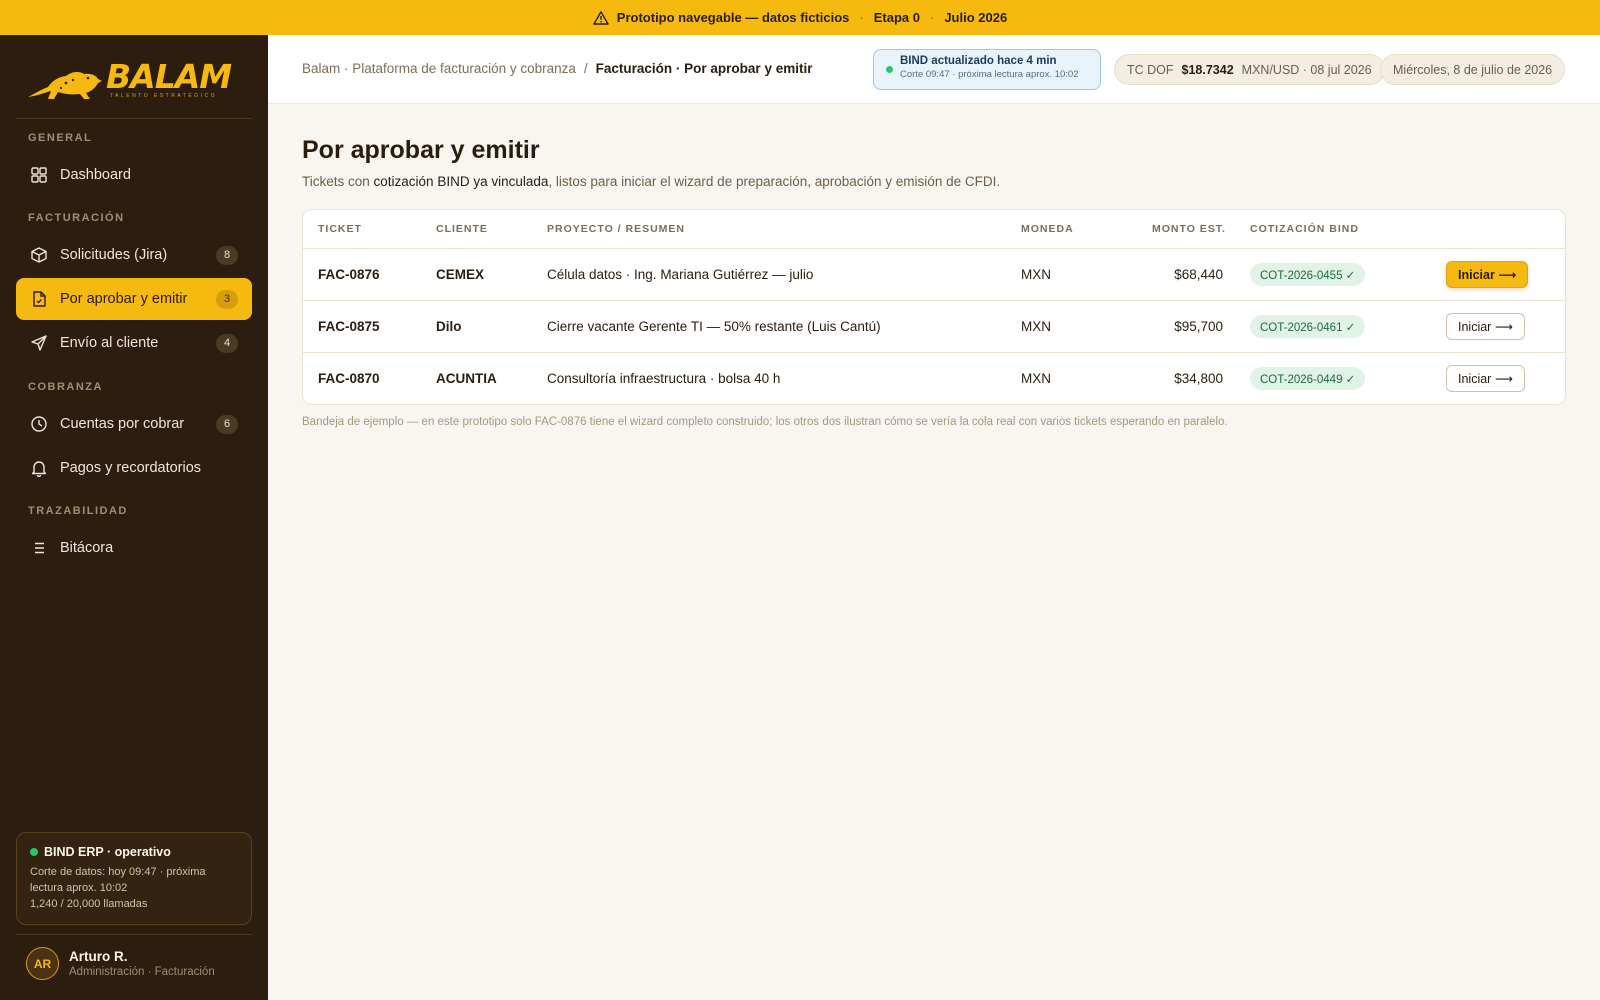  What do you see at coordinates (227, 424) in the screenshot?
I see `count-badge: 6` at bounding box center [227, 424].